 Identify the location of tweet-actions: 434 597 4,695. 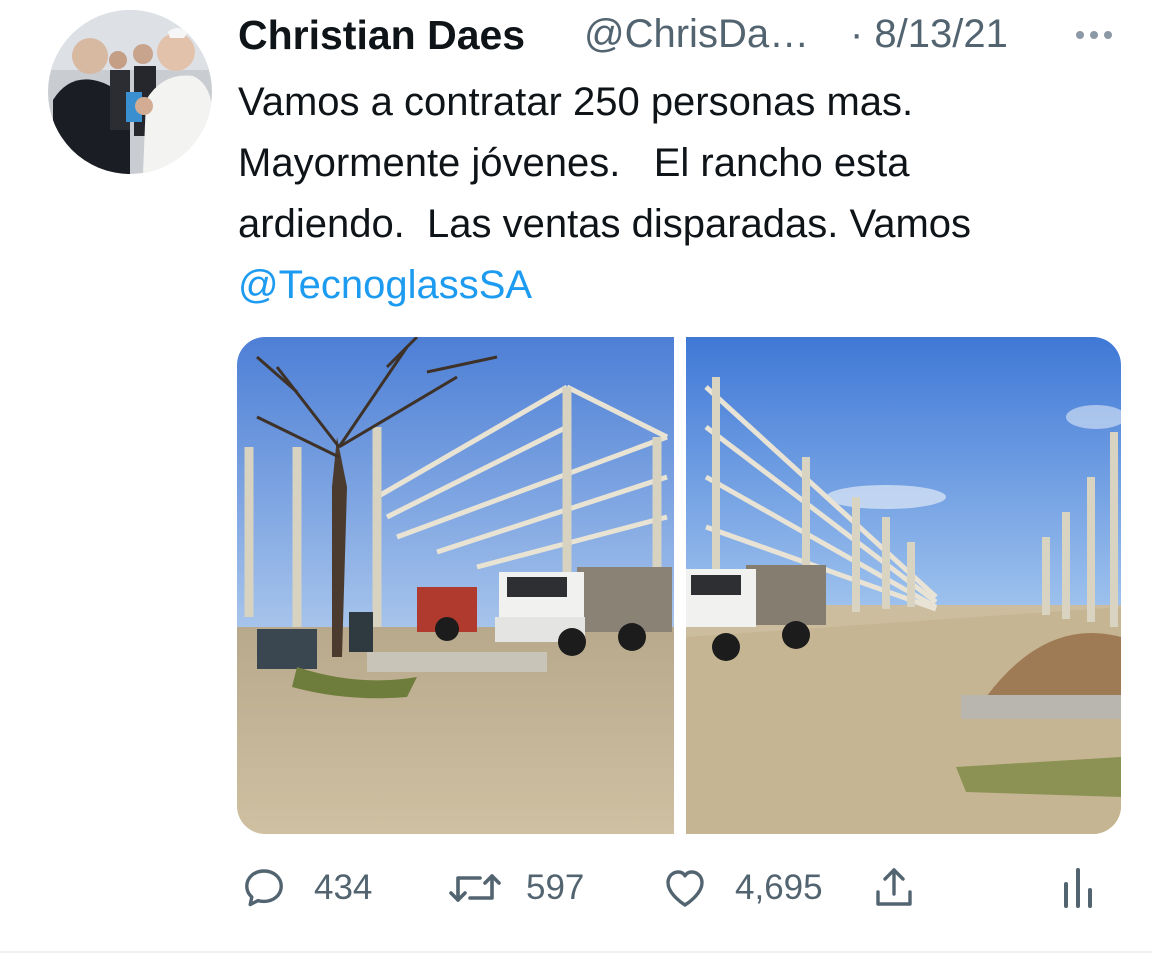
(576, 888).